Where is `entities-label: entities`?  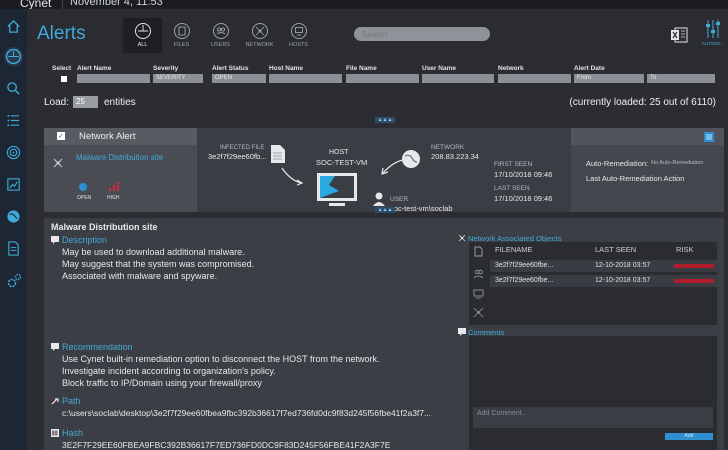 entities-label: entities is located at coordinates (120, 102).